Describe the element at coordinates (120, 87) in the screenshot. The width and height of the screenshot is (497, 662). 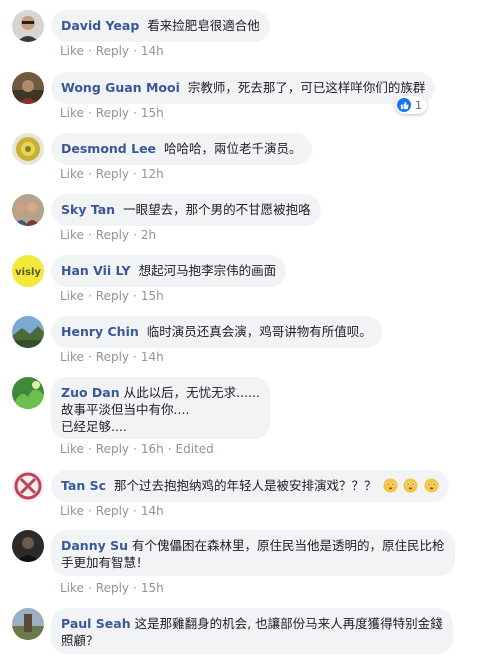
I see `commenter-name: Wong Guan Mooi` at that location.